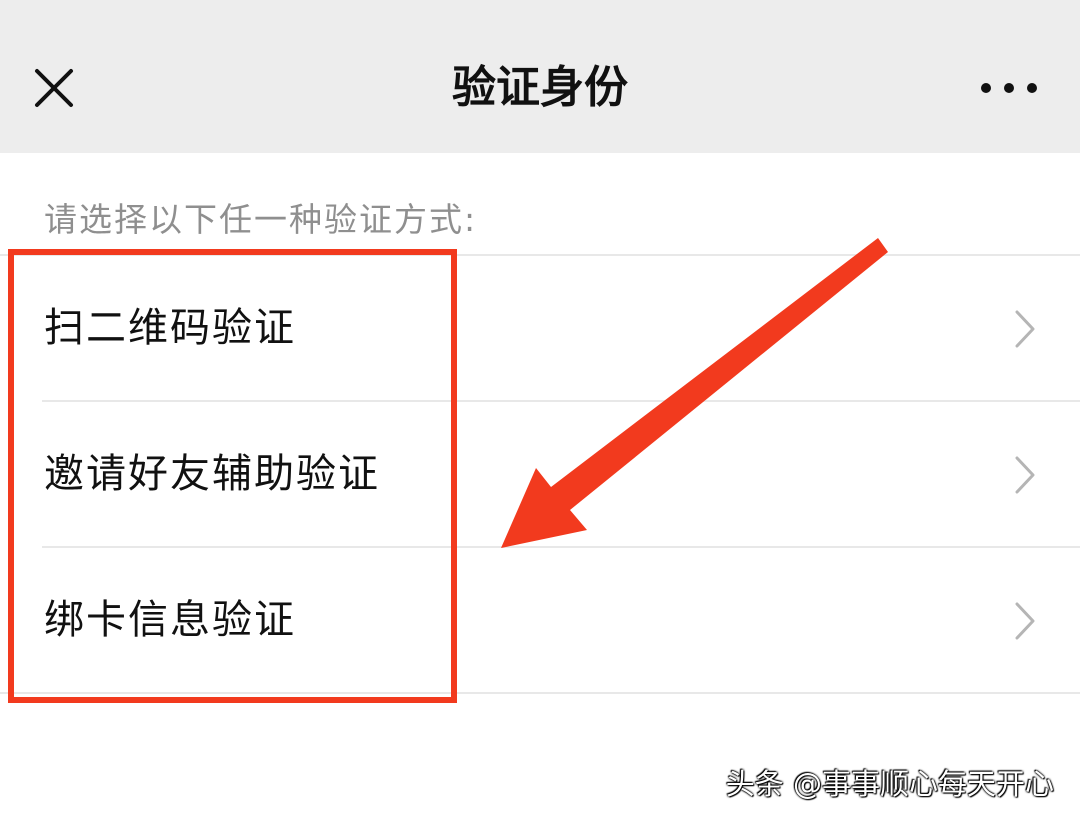 The image size is (1080, 820). Describe the element at coordinates (170, 328) in the screenshot. I see `option-label: 扫二维码验证` at that location.